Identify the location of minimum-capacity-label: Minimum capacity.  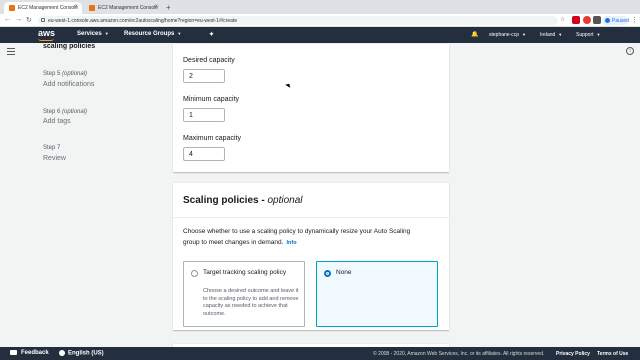
(211, 99).